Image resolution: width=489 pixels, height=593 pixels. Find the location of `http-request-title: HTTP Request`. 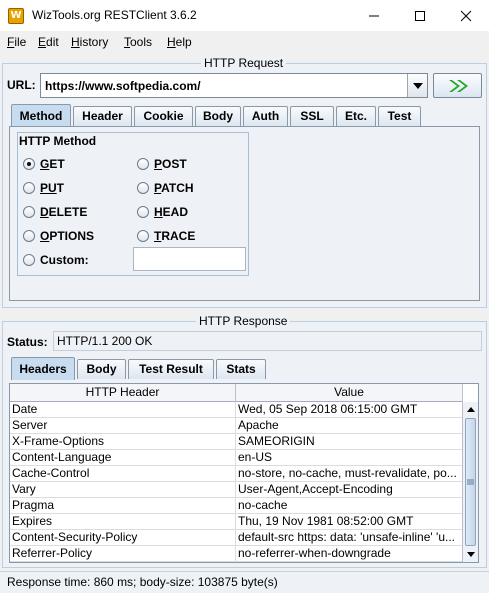

http-request-title: HTTP Request is located at coordinates (244, 63).